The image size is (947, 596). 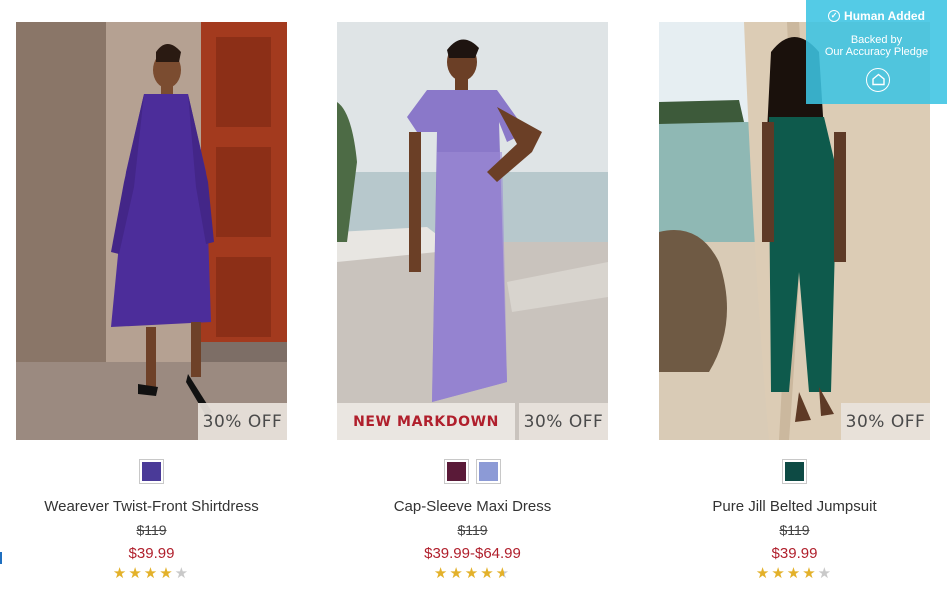 I want to click on pledge-line-2: Our Accuracy Pledge, so click(x=876, y=52).